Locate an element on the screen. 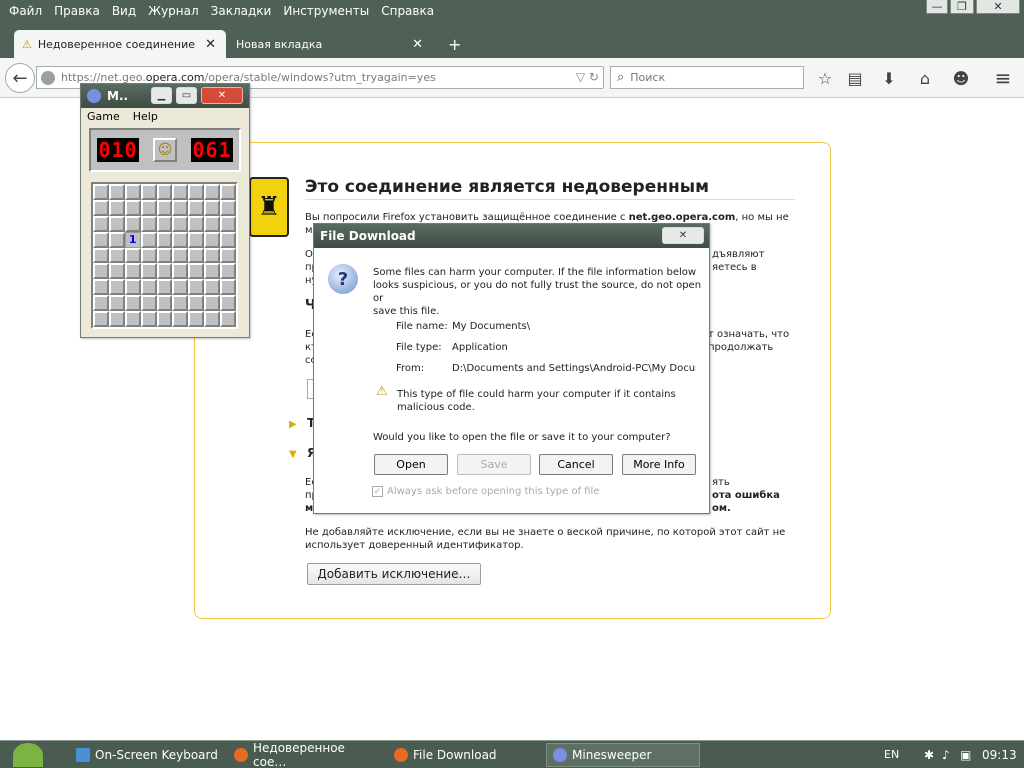  window-restore-button: ❐ is located at coordinates (962, 7).